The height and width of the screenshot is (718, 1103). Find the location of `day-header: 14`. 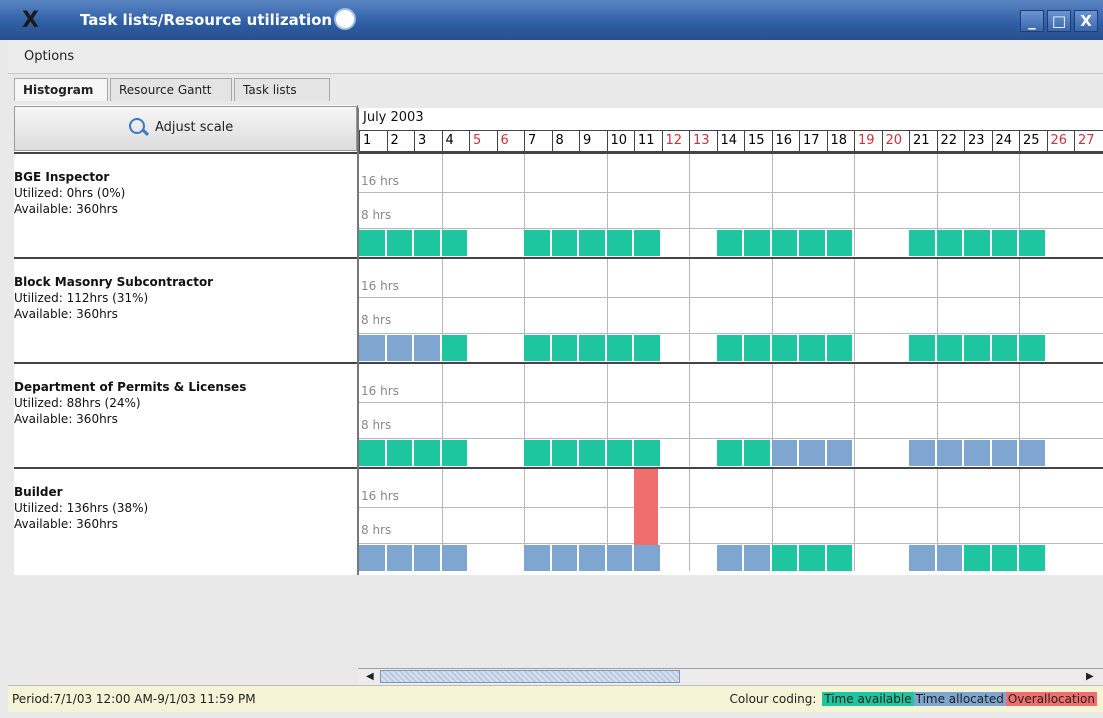

day-header: 14 is located at coordinates (730, 141).